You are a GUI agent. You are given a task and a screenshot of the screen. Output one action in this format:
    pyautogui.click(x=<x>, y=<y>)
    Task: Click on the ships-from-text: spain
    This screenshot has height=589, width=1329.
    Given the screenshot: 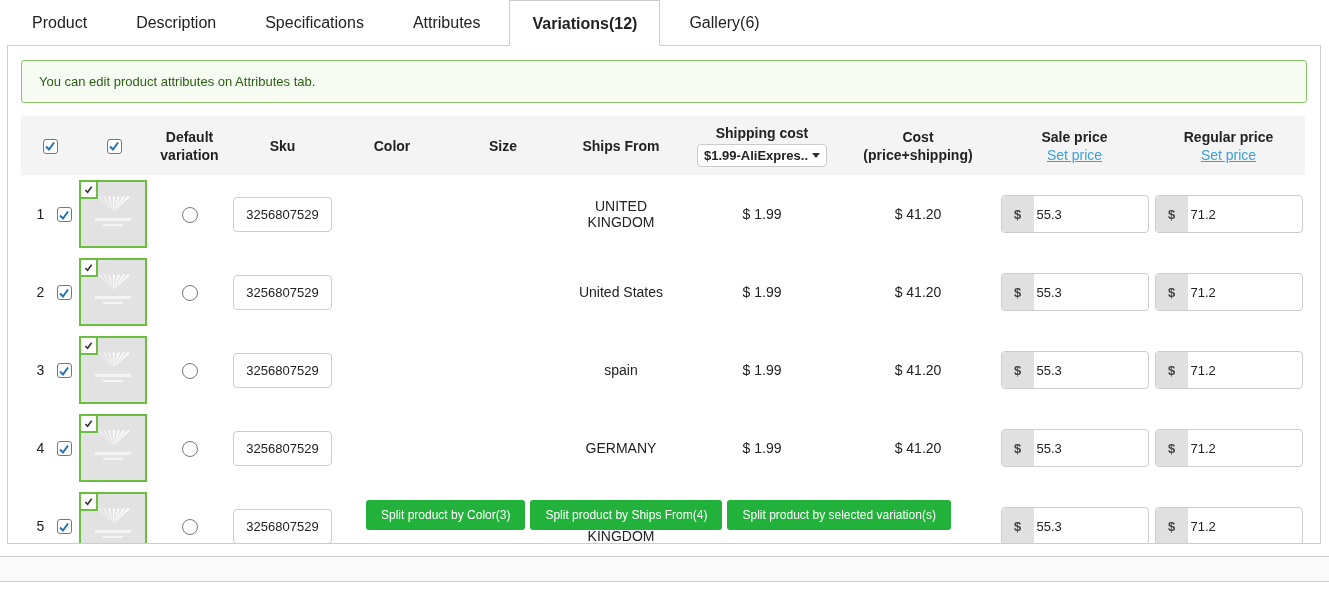 What is the action you would take?
    pyautogui.click(x=621, y=370)
    